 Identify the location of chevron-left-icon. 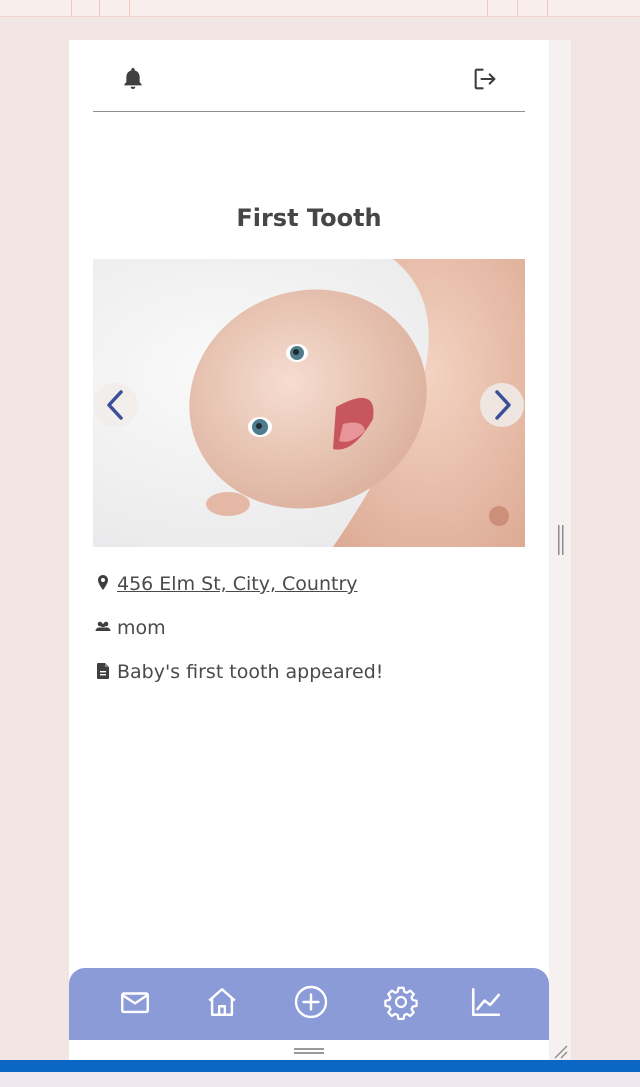
(115, 405).